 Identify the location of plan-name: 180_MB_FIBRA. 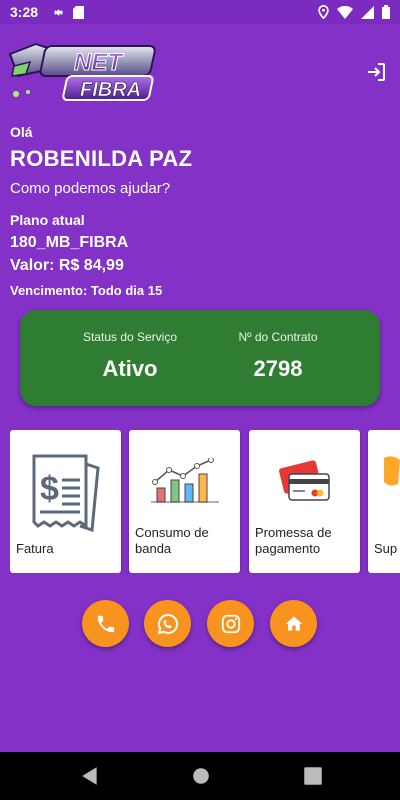
(69, 242).